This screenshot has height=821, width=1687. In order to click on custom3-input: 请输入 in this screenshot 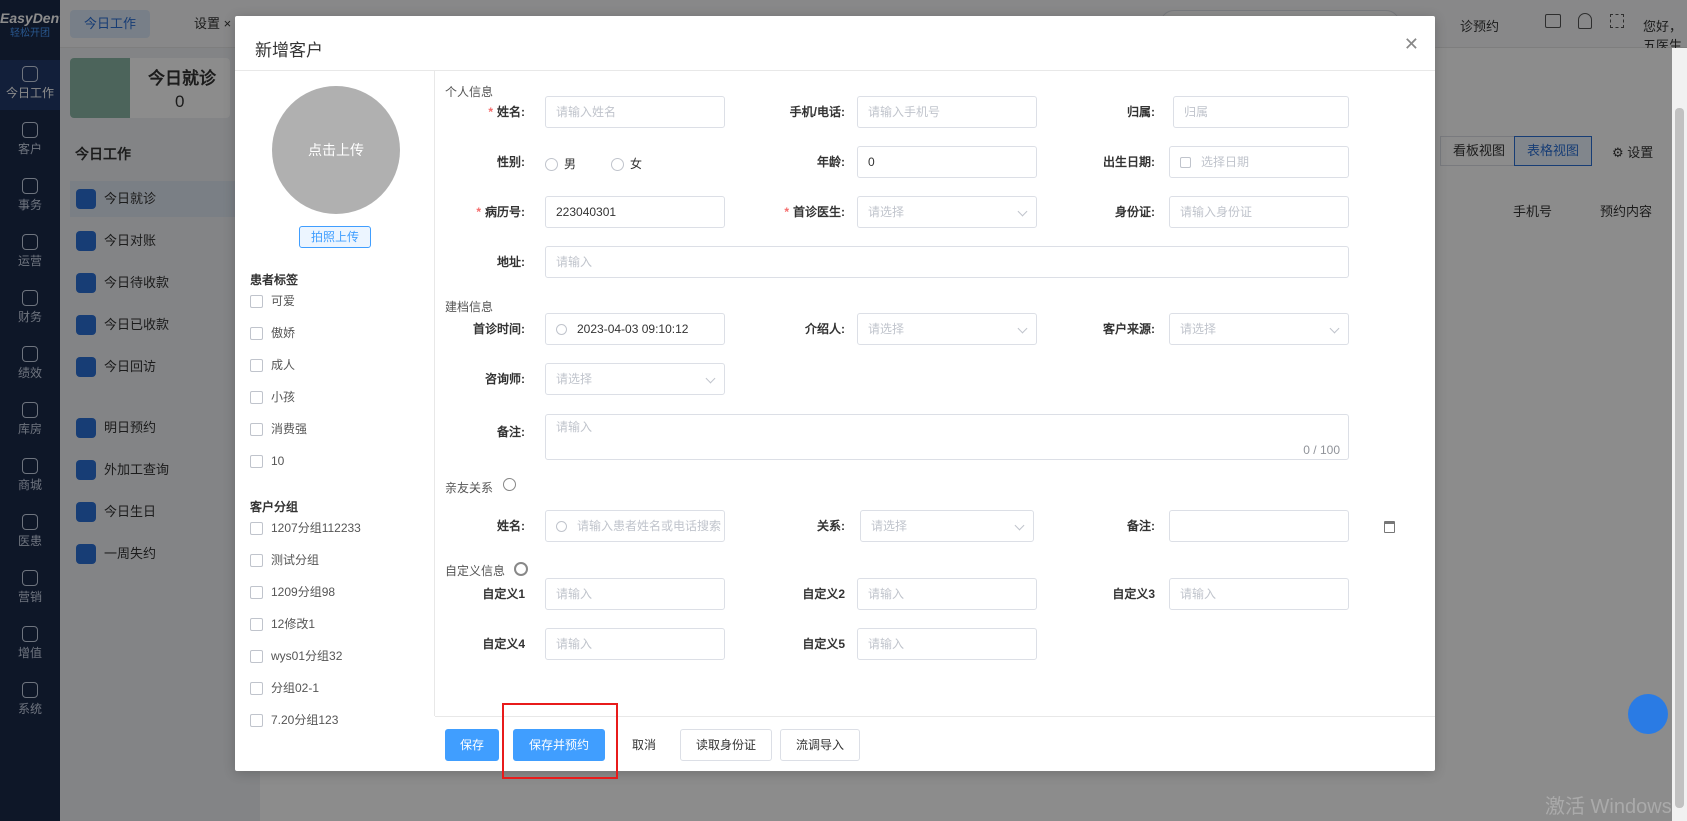, I will do `click(1259, 594)`.